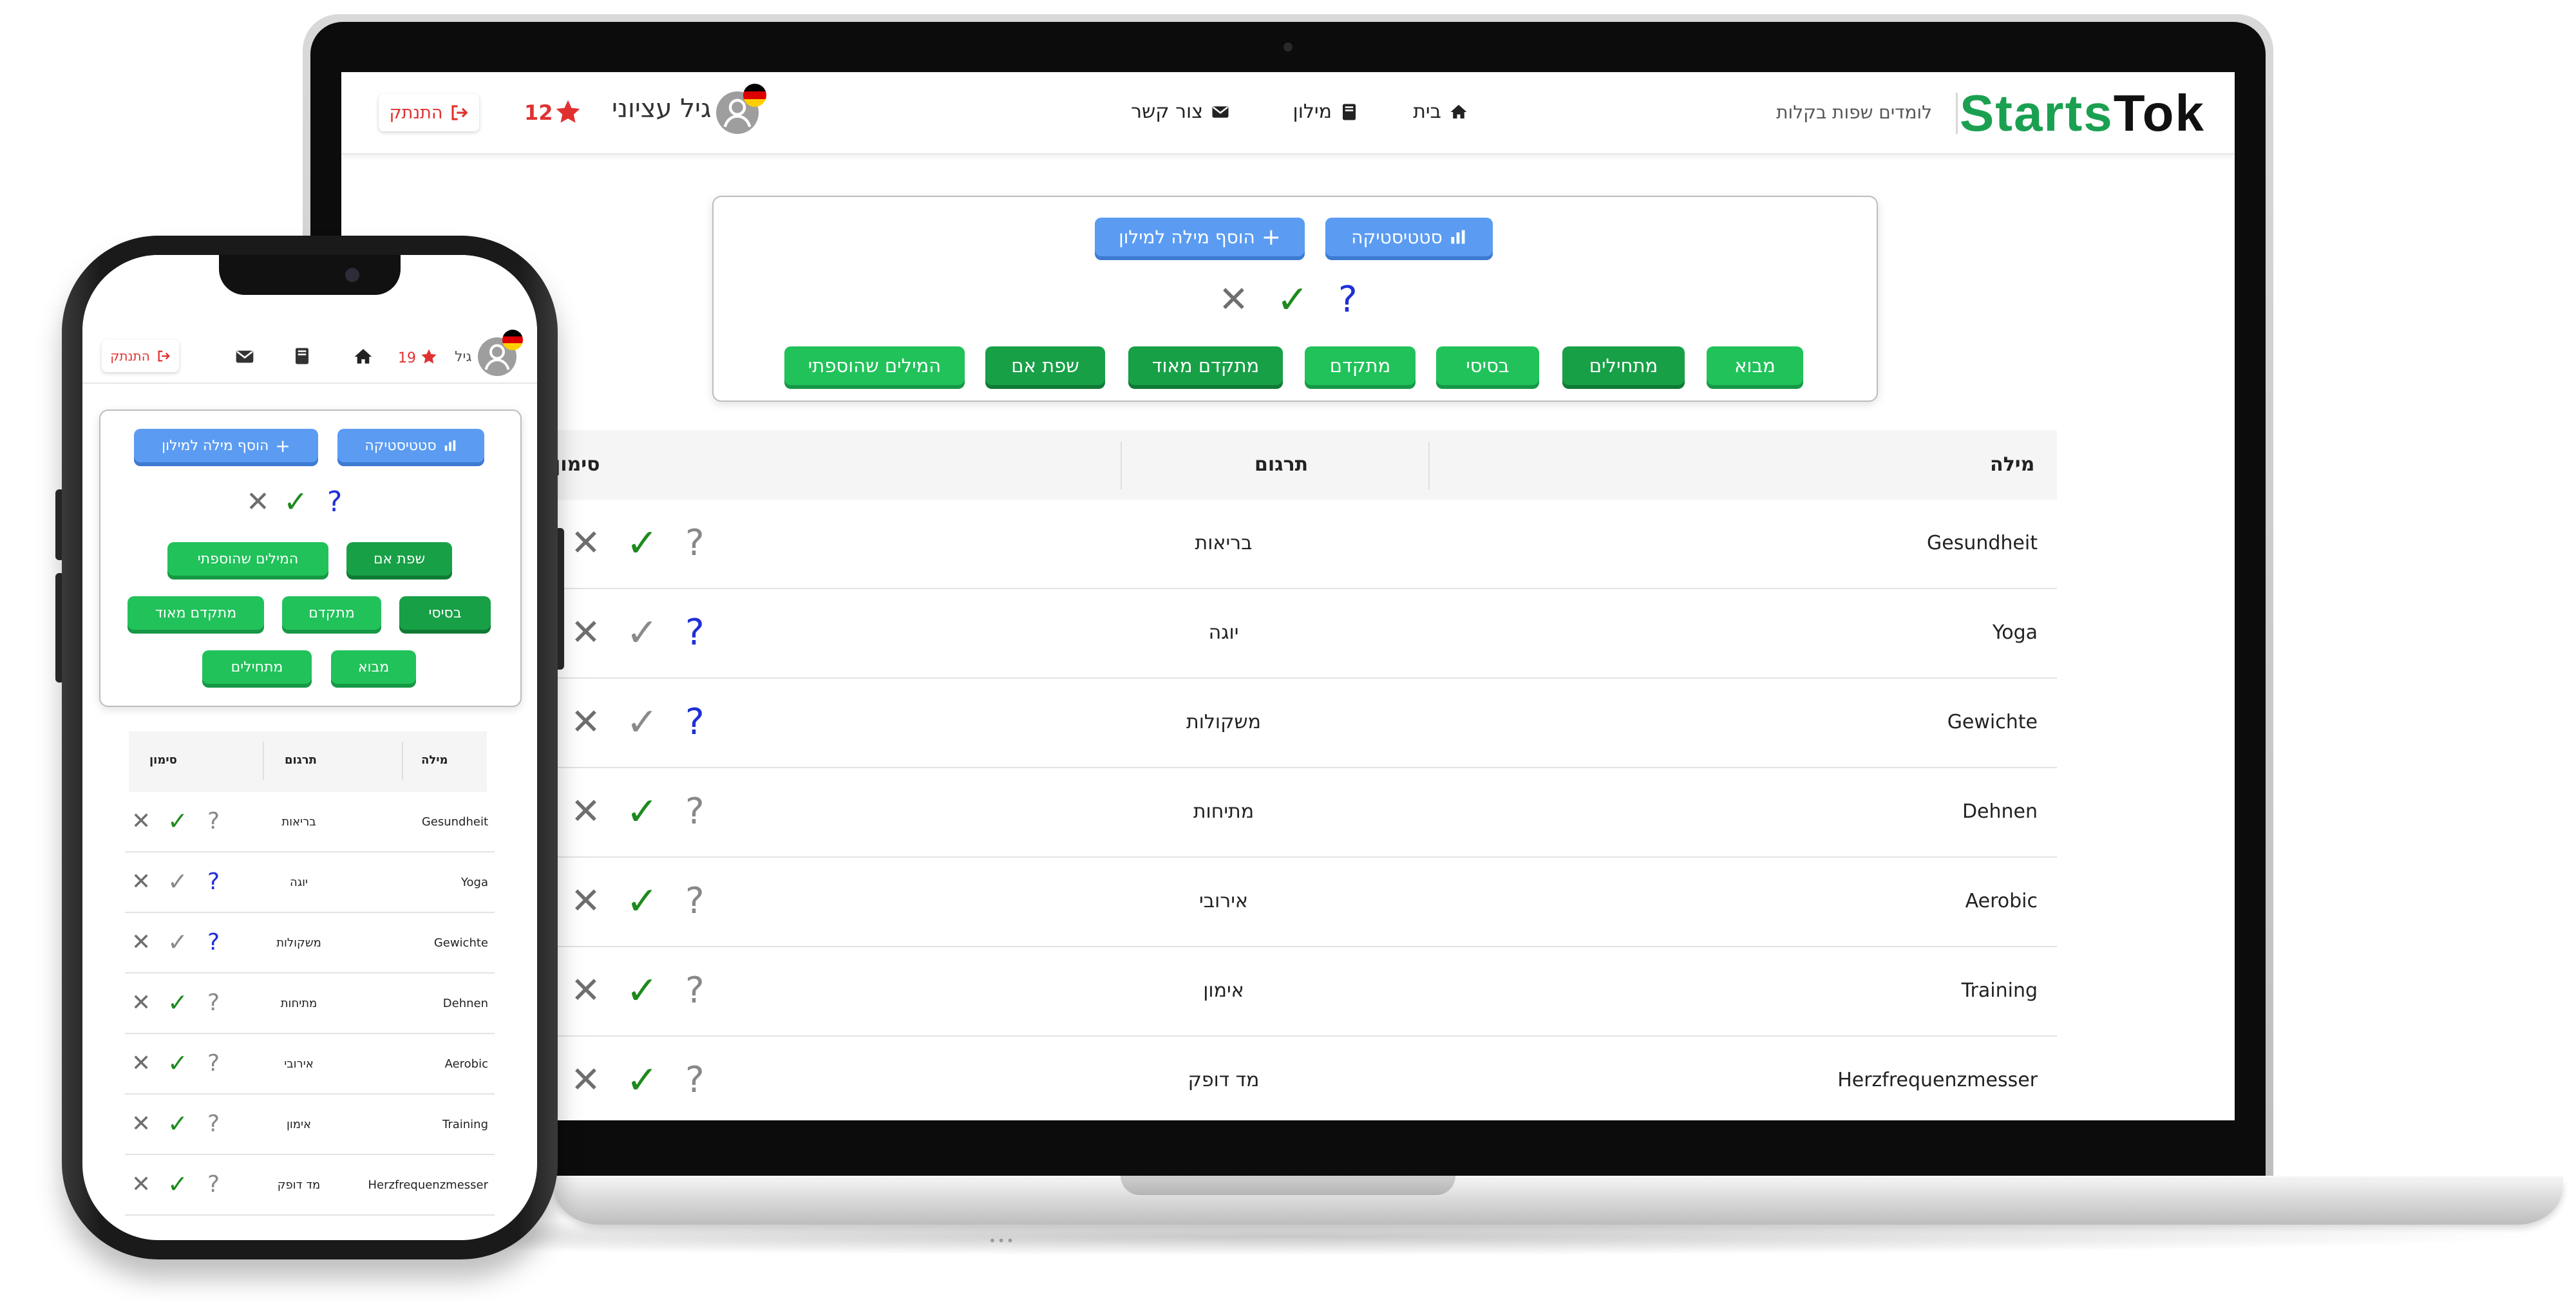  Describe the element at coordinates (399, 559) in the screenshot. I see `mobile-level-native-button: שפת אם` at that location.